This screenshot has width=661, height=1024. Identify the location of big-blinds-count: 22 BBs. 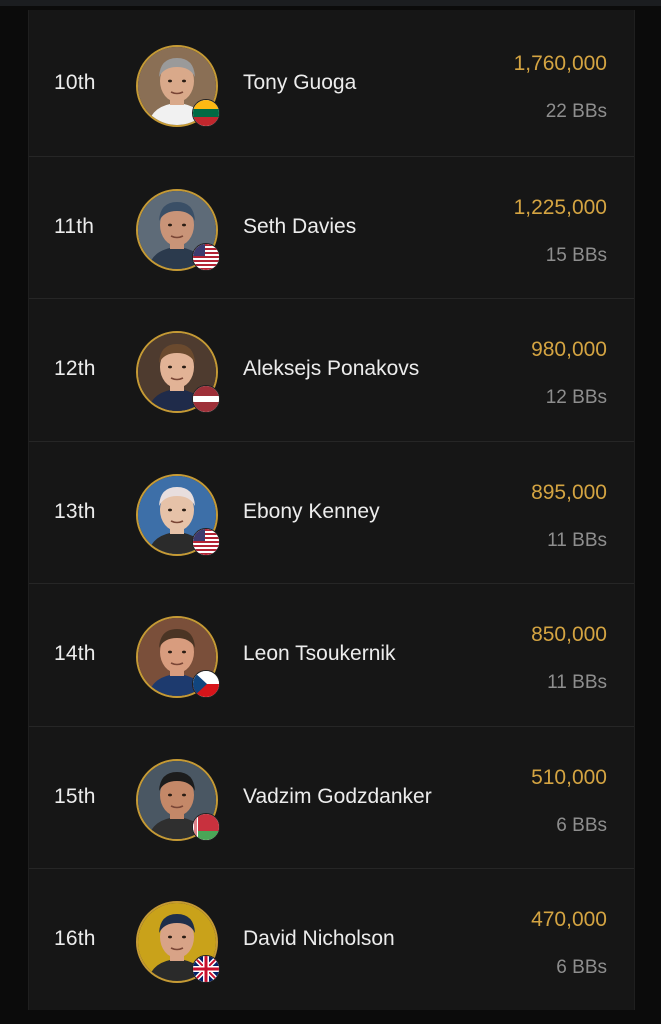
(576, 111).